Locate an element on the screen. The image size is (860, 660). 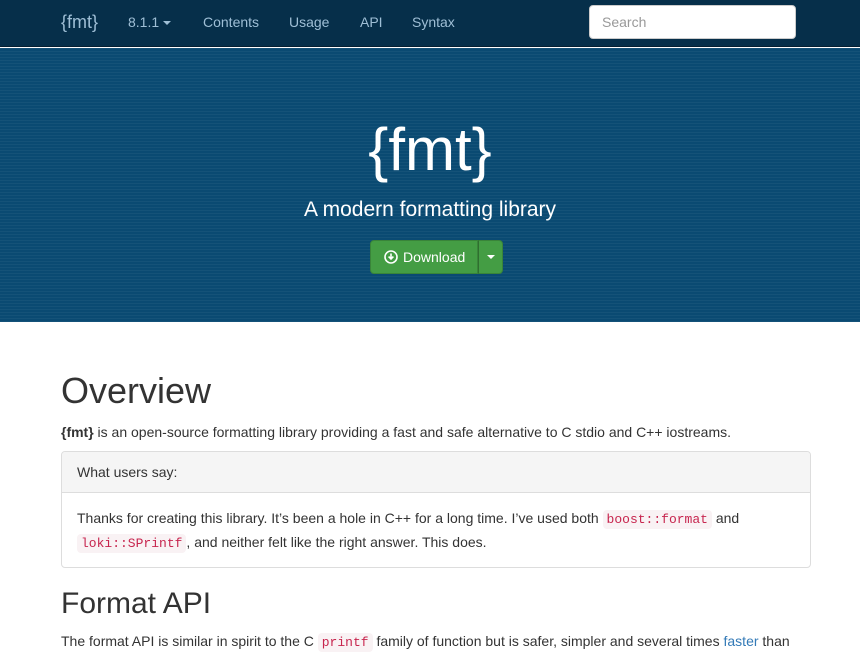
code-boost-format: boost::format is located at coordinates (657, 519).